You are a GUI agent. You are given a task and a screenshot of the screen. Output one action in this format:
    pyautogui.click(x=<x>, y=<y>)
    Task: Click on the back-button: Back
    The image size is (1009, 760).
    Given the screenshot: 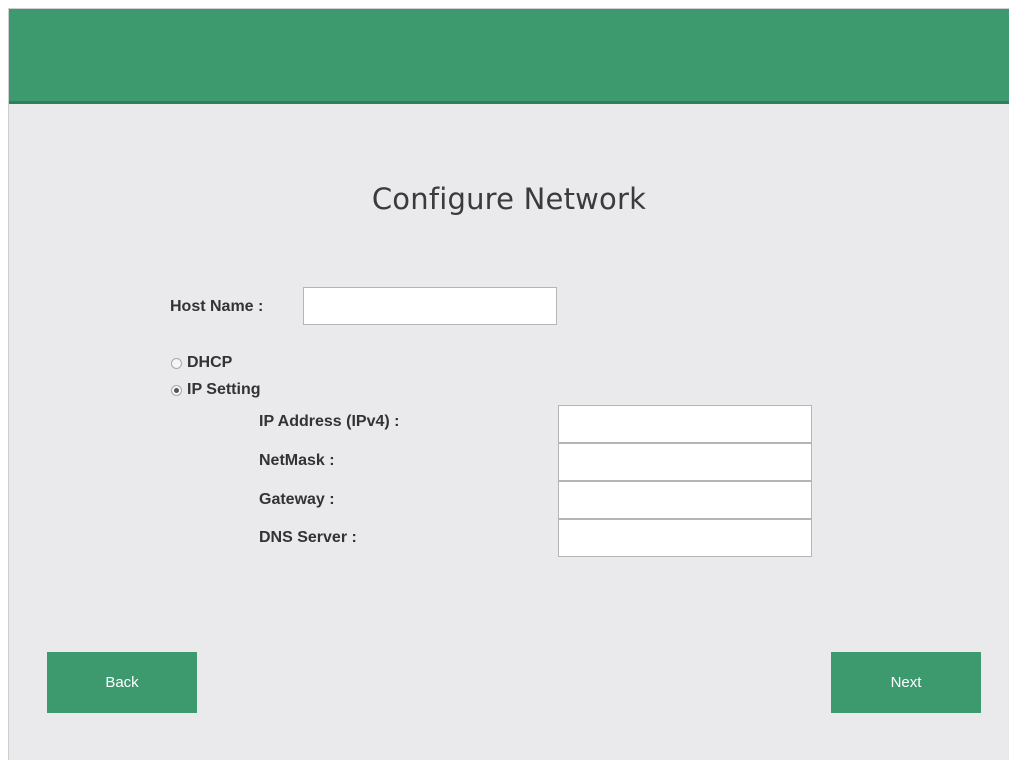 What is the action you would take?
    pyautogui.click(x=122, y=682)
    